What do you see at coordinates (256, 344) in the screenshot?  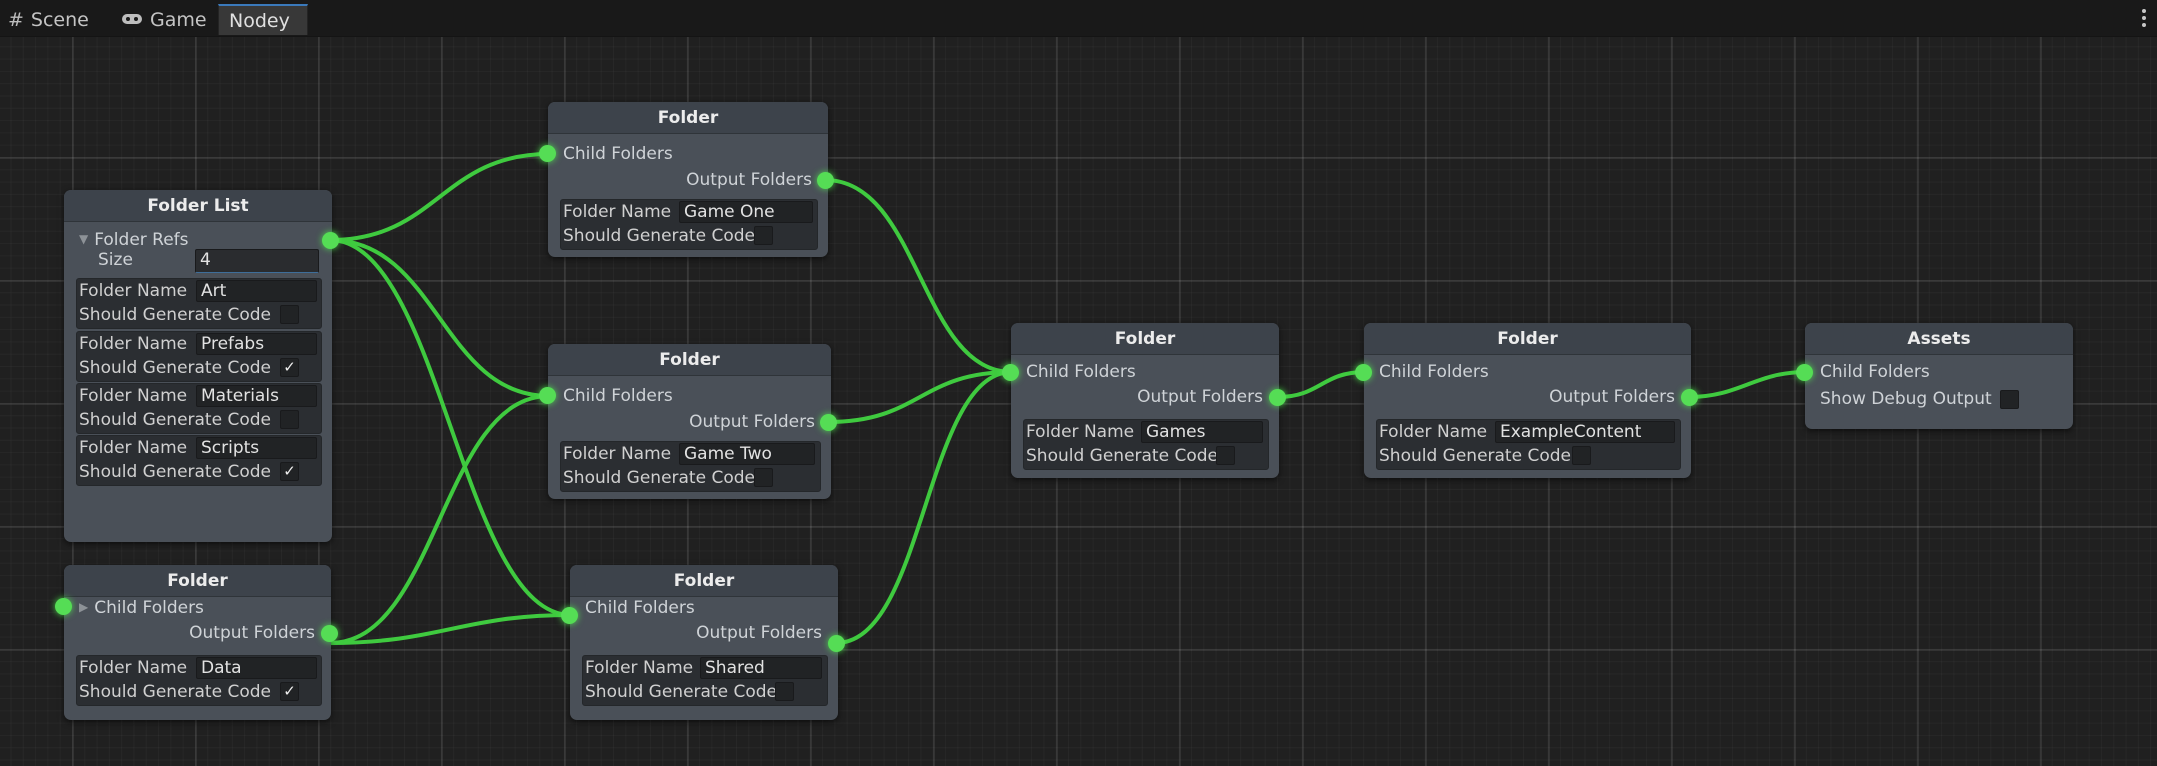 I see `folder-name-input: Prefabs` at bounding box center [256, 344].